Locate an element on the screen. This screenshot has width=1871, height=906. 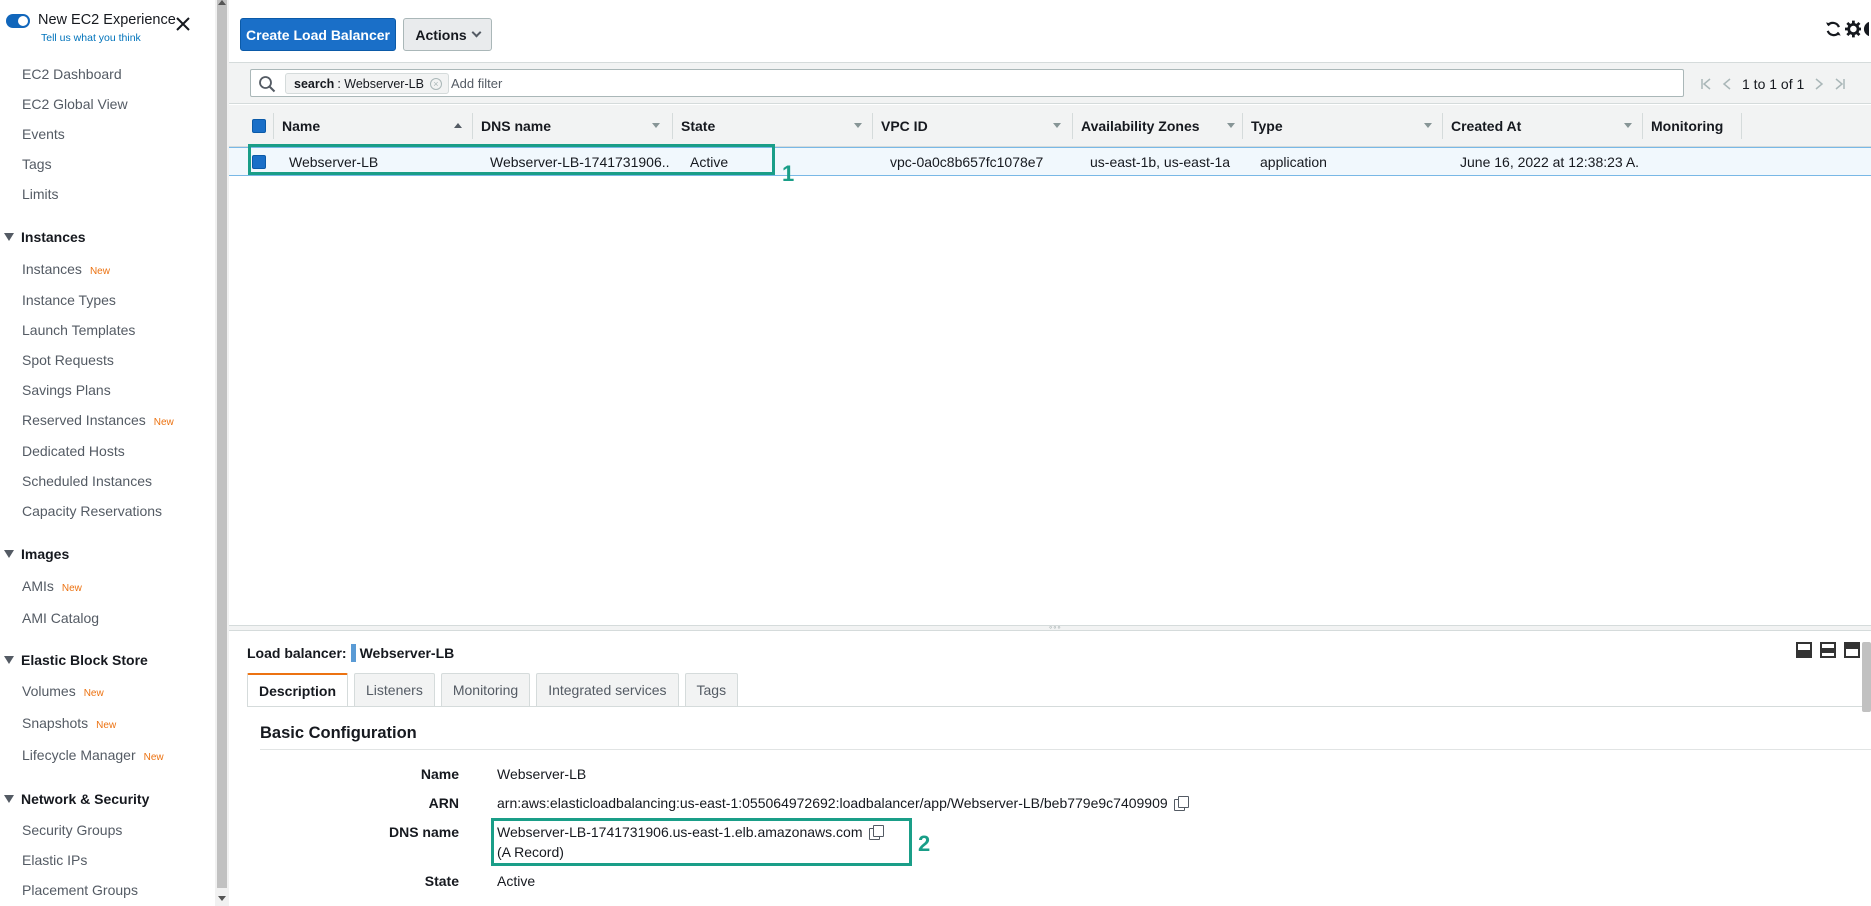
sidebar-section-images: Images is located at coordinates (36, 554).